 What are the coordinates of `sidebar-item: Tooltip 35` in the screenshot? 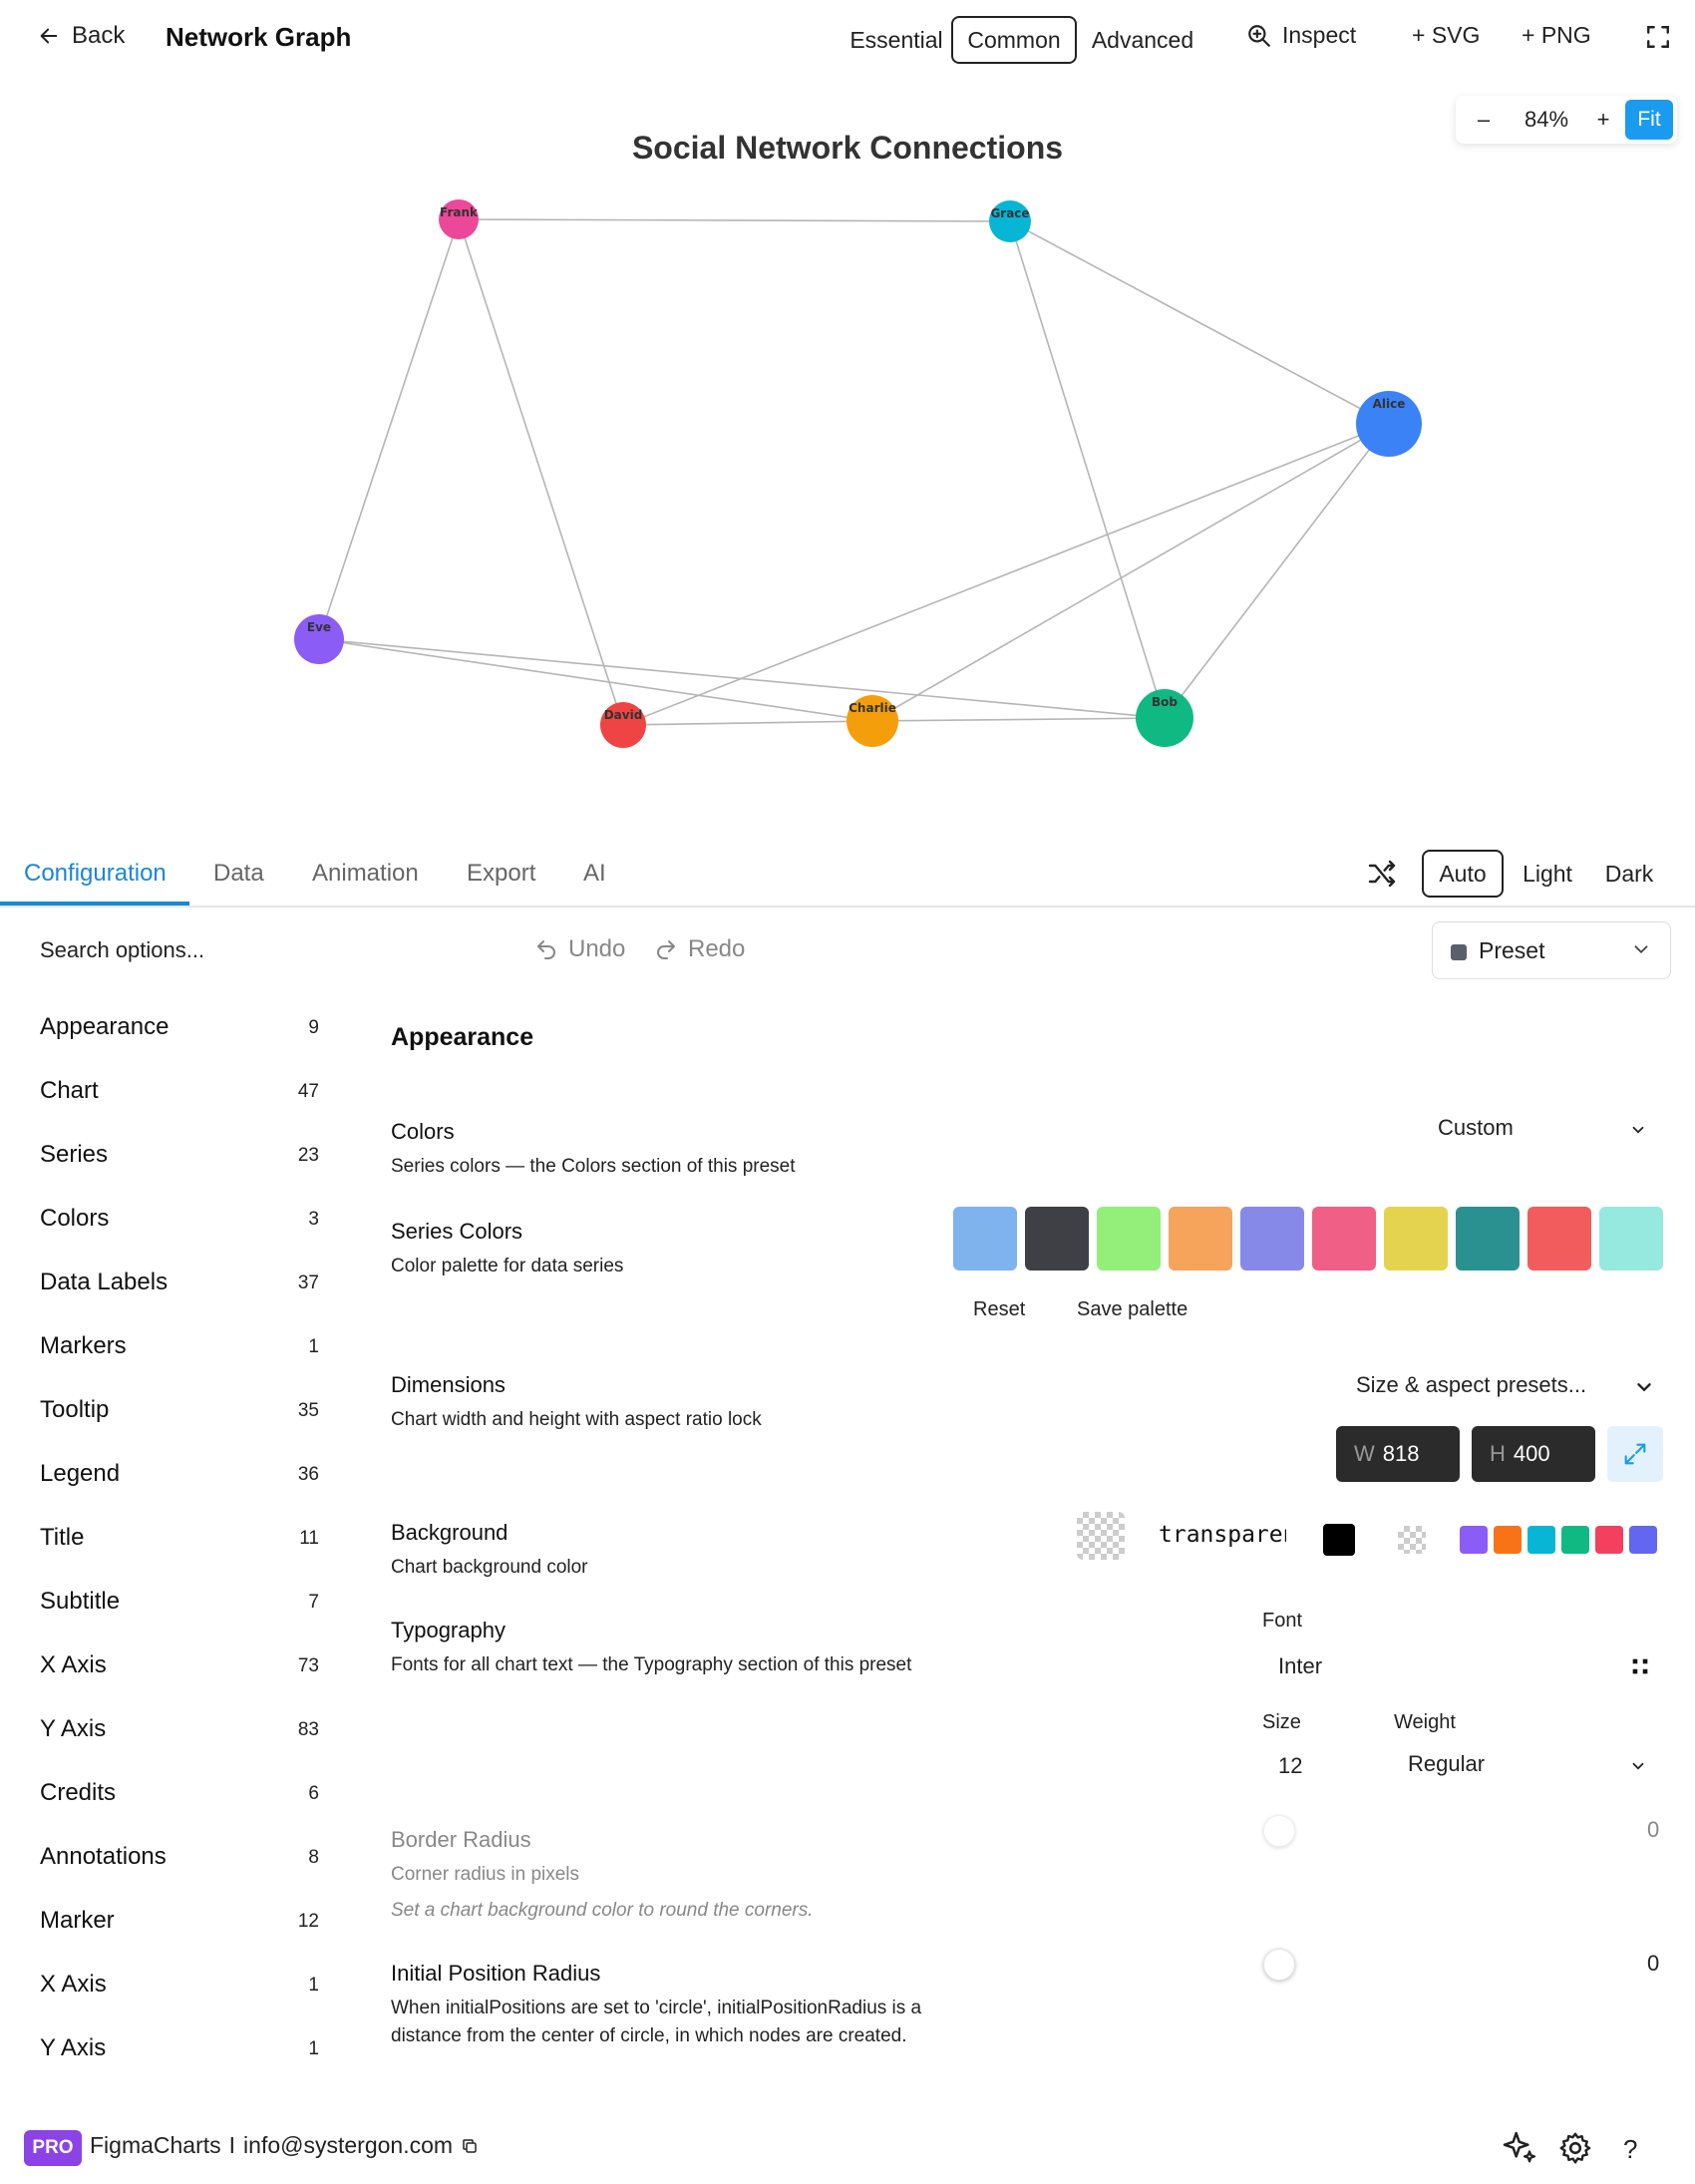 It's located at (179, 1416).